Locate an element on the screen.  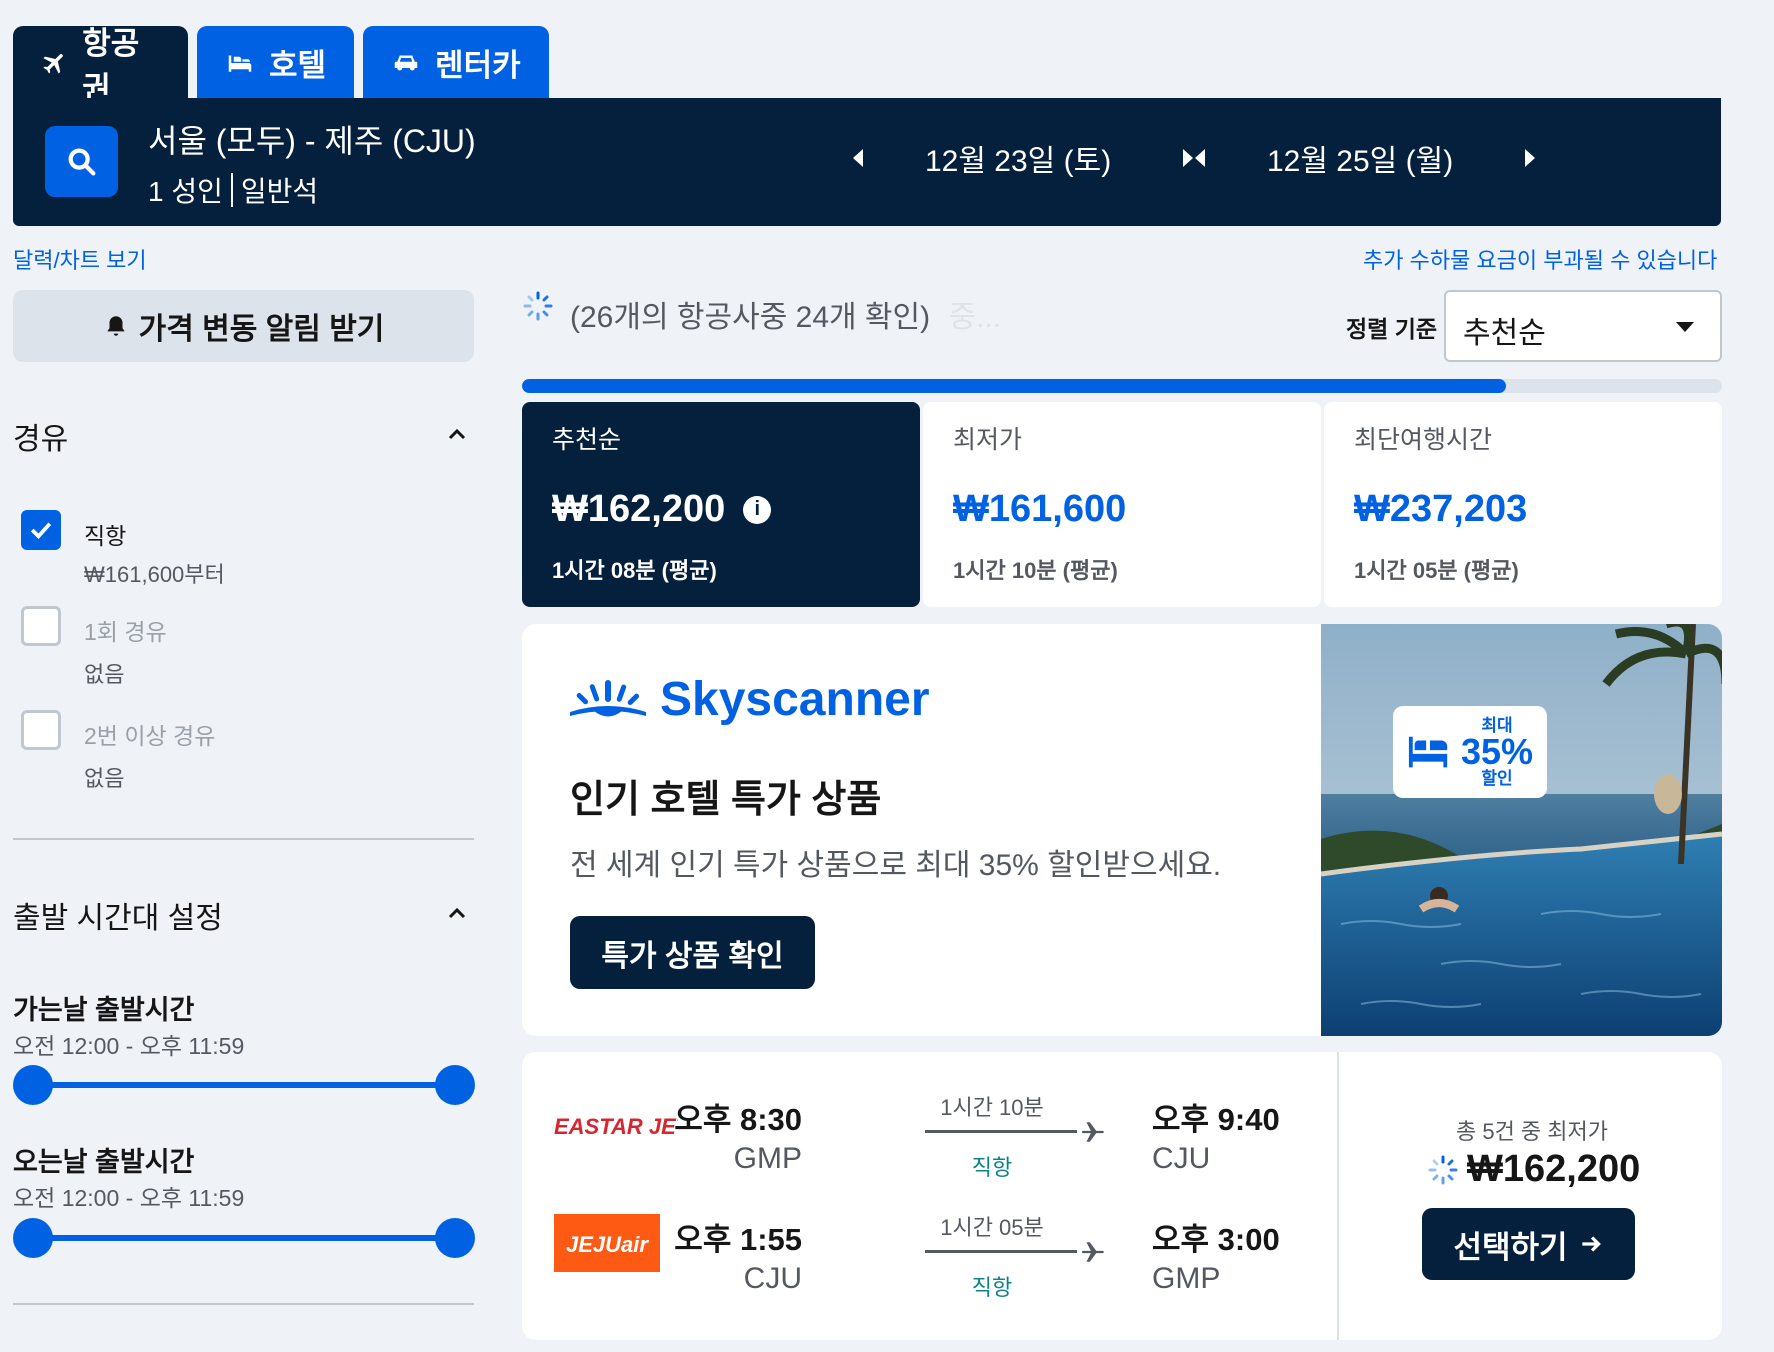
tab-hotels: 호텔 is located at coordinates (276, 62).